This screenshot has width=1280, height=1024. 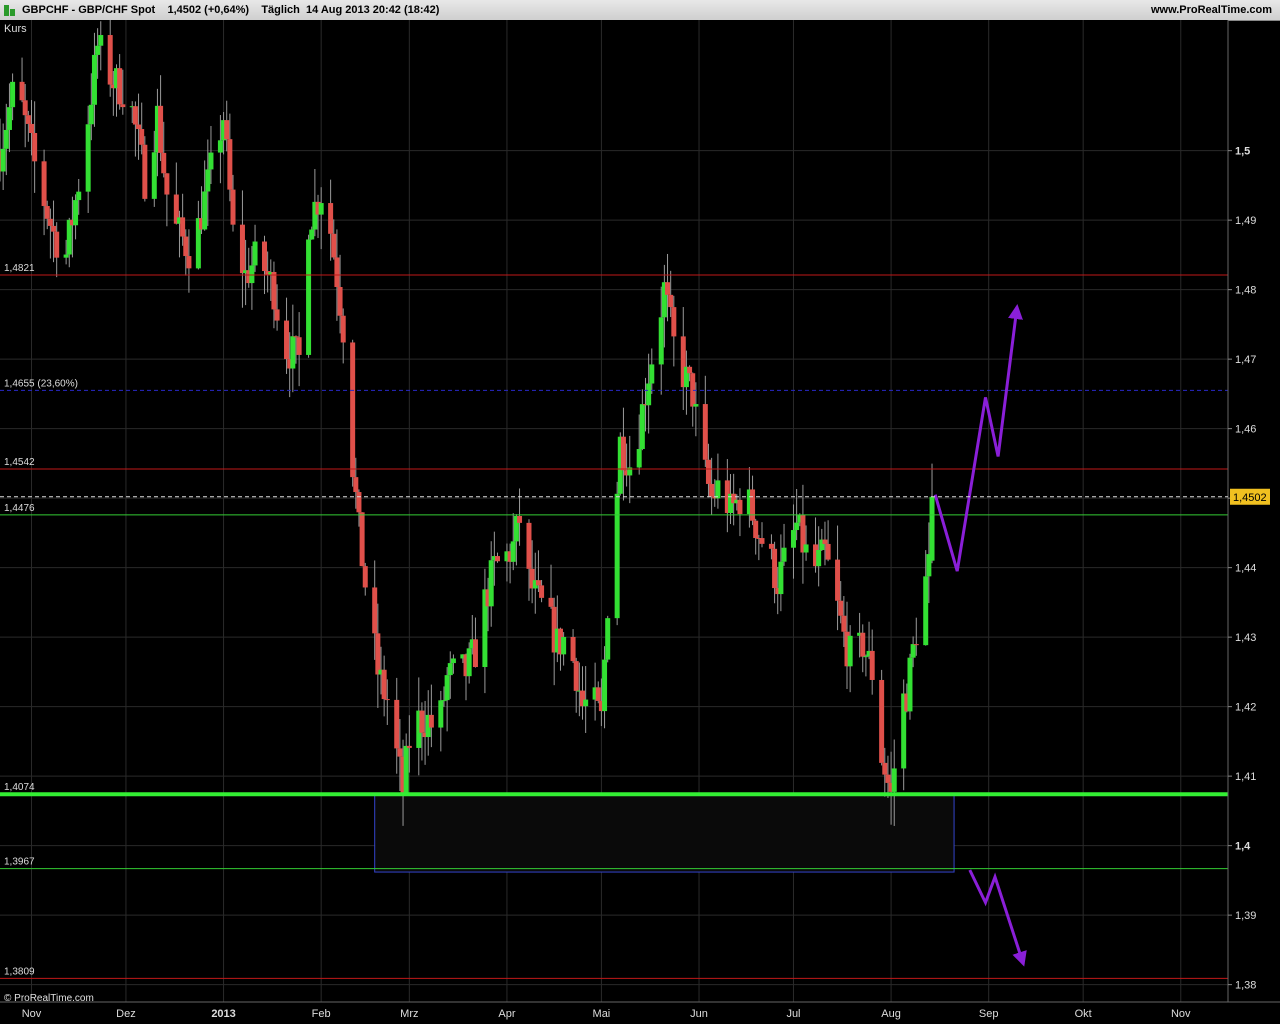 What do you see at coordinates (49, 998) in the screenshot?
I see `watermark: © ProRealTime.com` at bounding box center [49, 998].